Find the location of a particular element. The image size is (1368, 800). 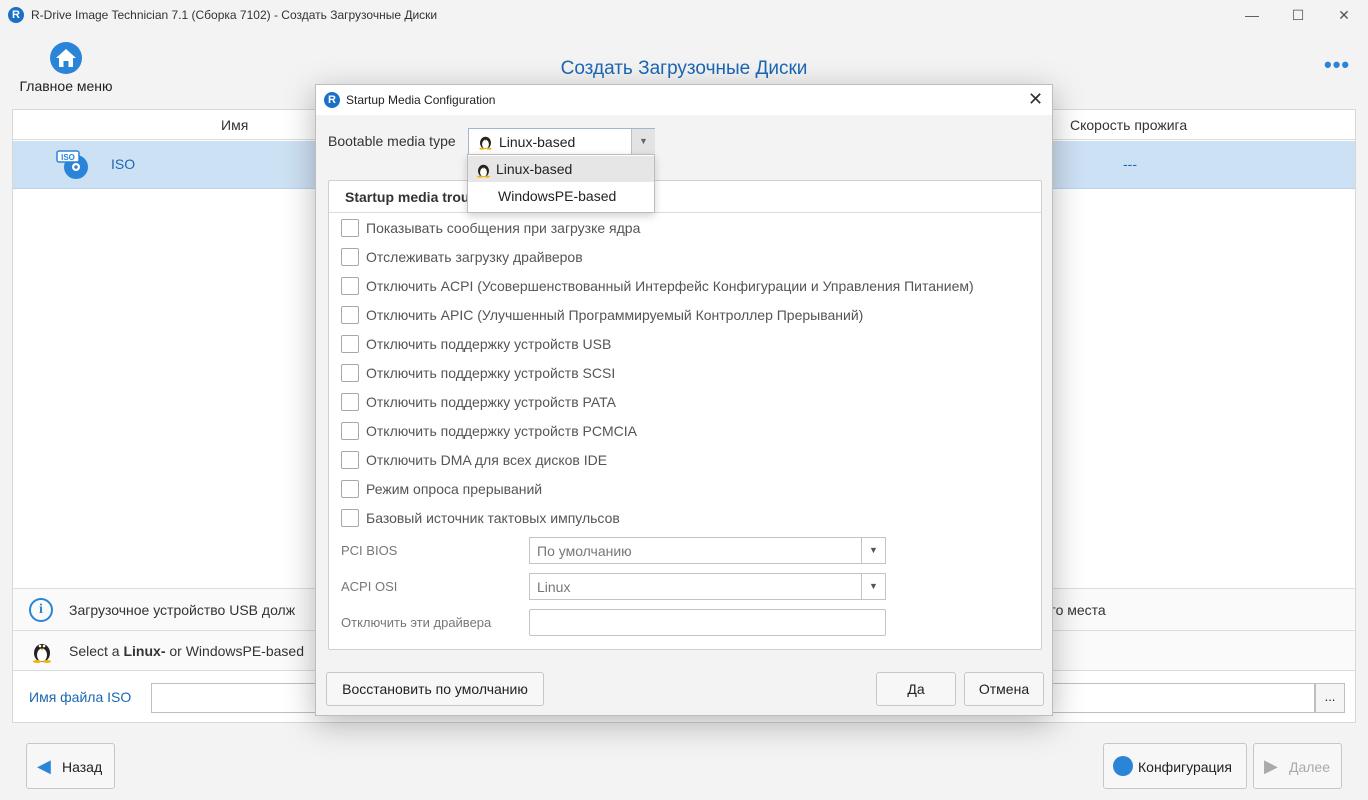

media-type-dropdown-list: Linux-based WindowsPE-based is located at coordinates (561, 183).